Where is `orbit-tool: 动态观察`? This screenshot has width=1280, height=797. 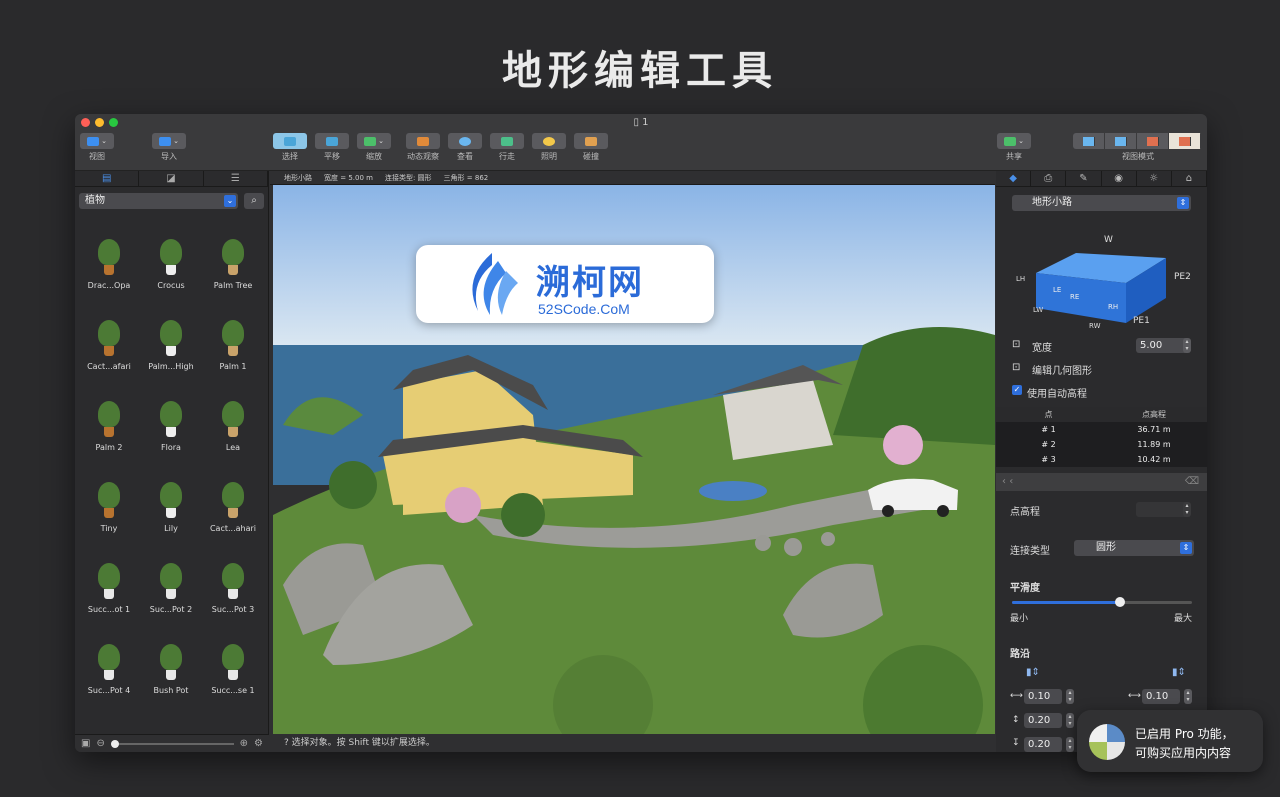
orbit-tool: 动态观察 is located at coordinates (423, 147).